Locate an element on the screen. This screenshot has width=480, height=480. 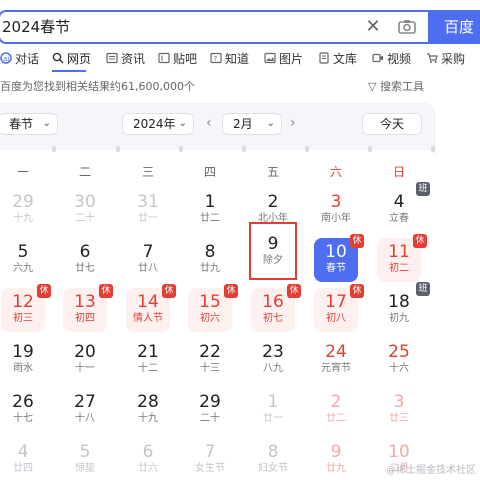
calendar-day: 6 廿七 is located at coordinates (85, 260).